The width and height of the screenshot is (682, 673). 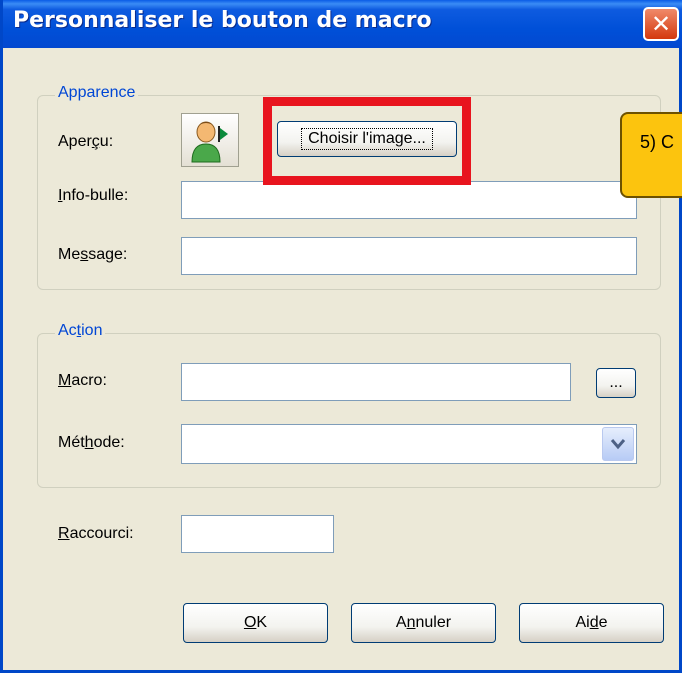 I want to click on cancel-button: Annuler, so click(x=423, y=623).